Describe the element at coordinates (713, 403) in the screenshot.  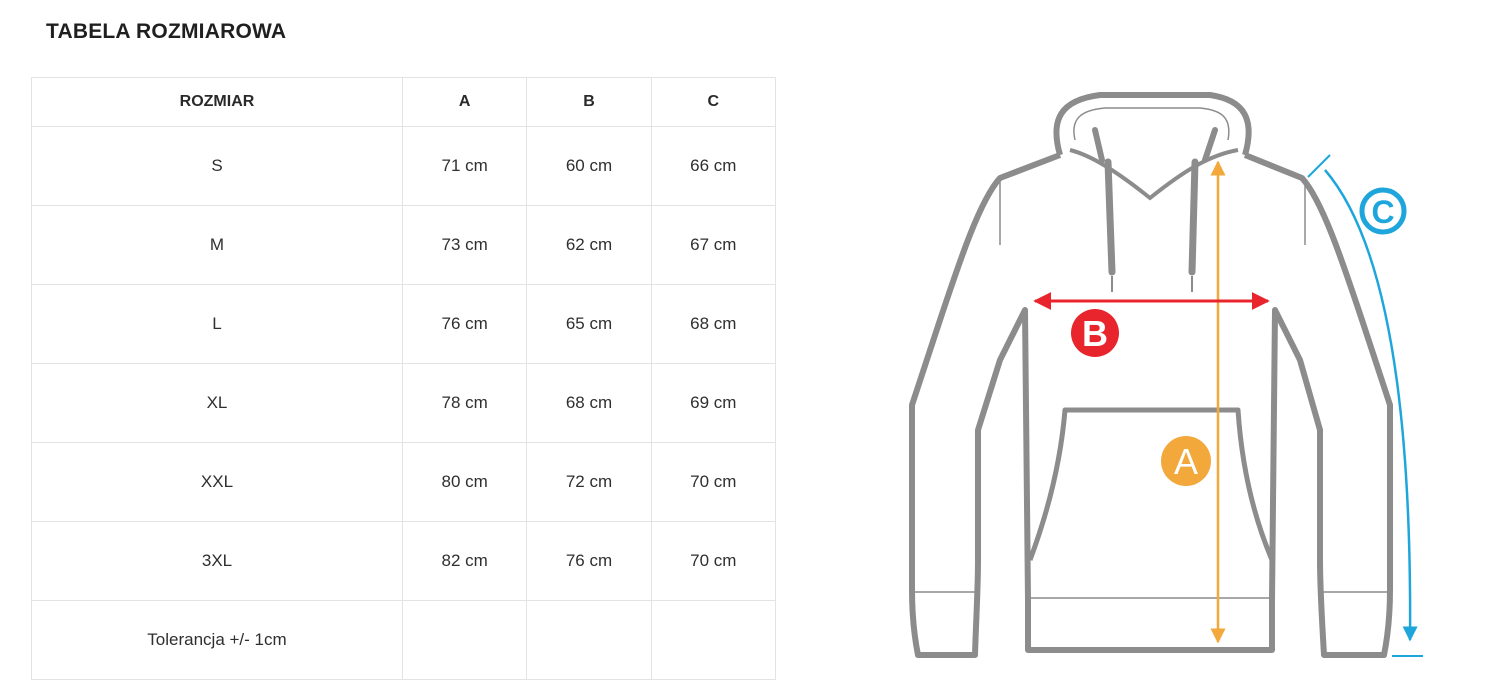
I see `cell-c: 69 cm` at that location.